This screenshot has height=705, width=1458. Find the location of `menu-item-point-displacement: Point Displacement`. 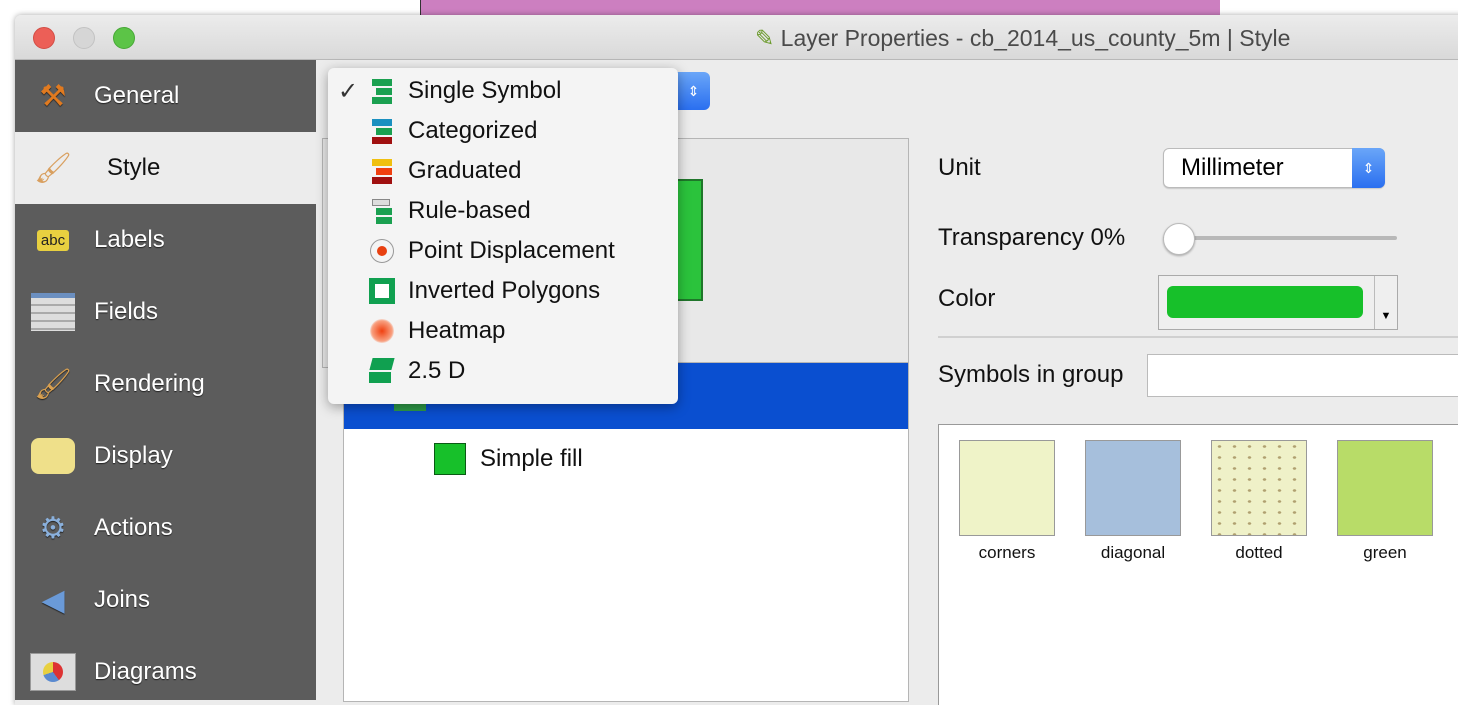

menu-item-point-displacement: Point Displacement is located at coordinates (503, 251).